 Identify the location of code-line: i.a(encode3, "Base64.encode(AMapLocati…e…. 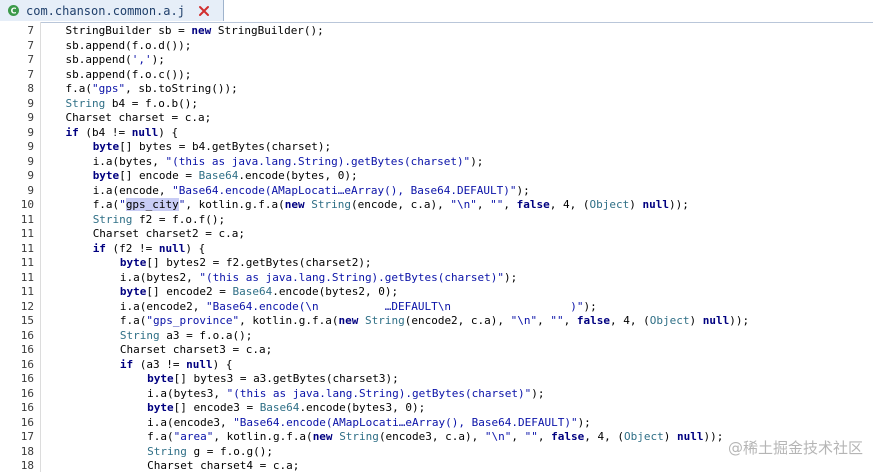
(457, 423).